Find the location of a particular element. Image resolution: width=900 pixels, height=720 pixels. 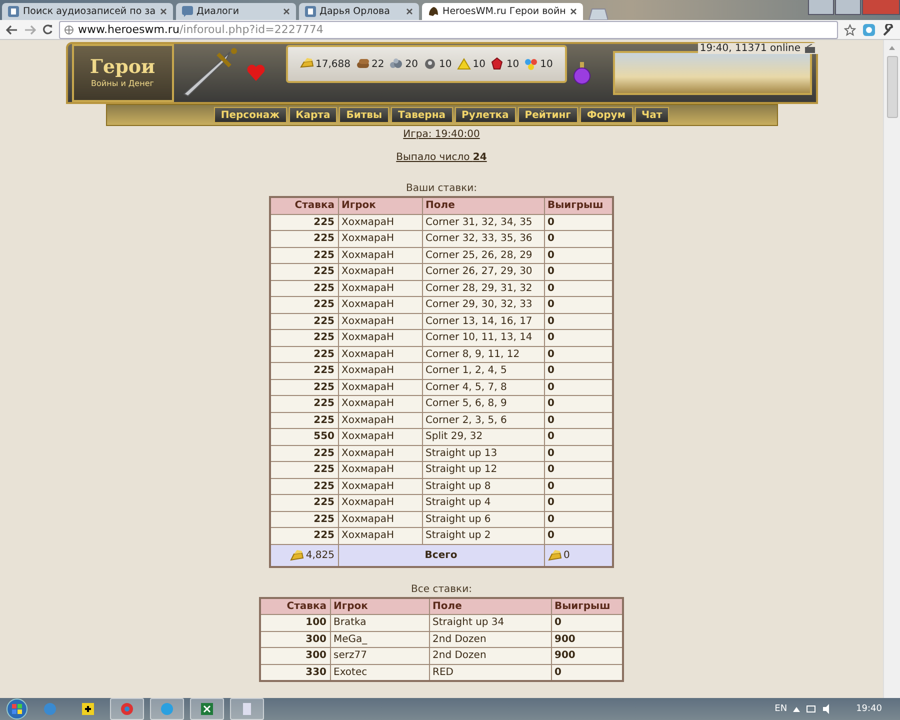

minimize-button is located at coordinates (821, 7).